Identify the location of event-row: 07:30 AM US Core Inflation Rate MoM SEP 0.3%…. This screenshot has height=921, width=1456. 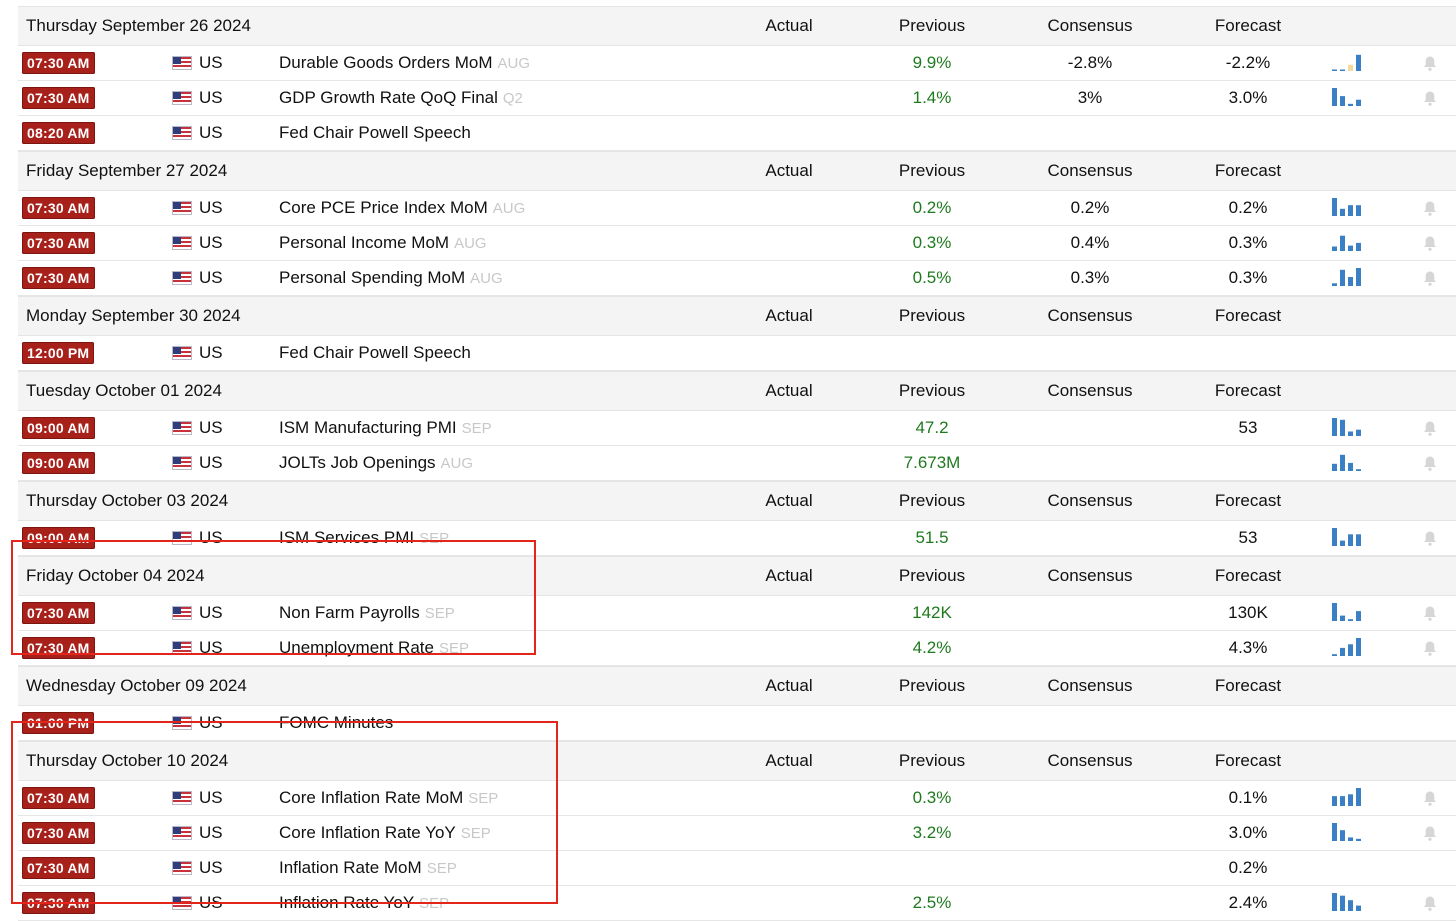
(737, 798).